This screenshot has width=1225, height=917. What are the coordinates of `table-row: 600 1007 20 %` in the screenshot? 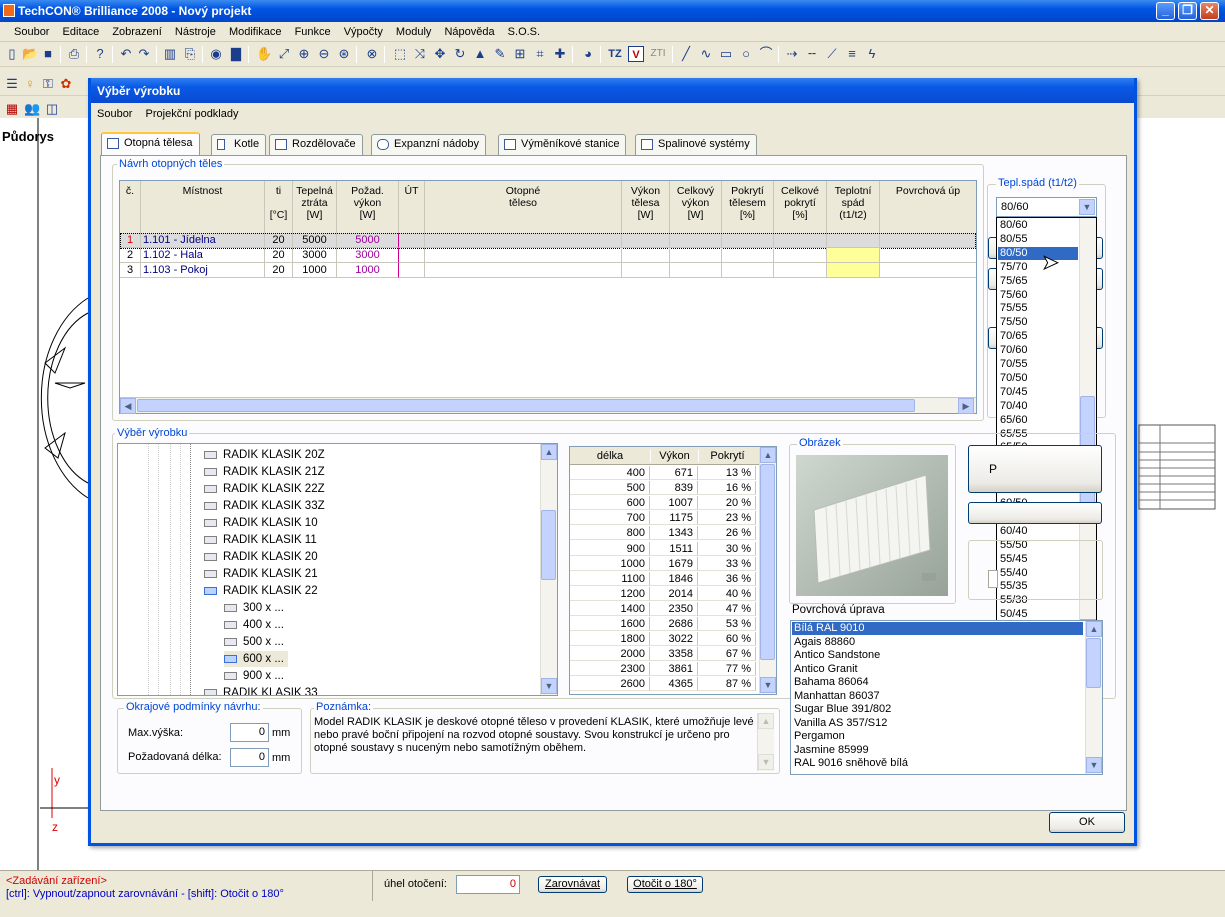 It's located at (665, 503).